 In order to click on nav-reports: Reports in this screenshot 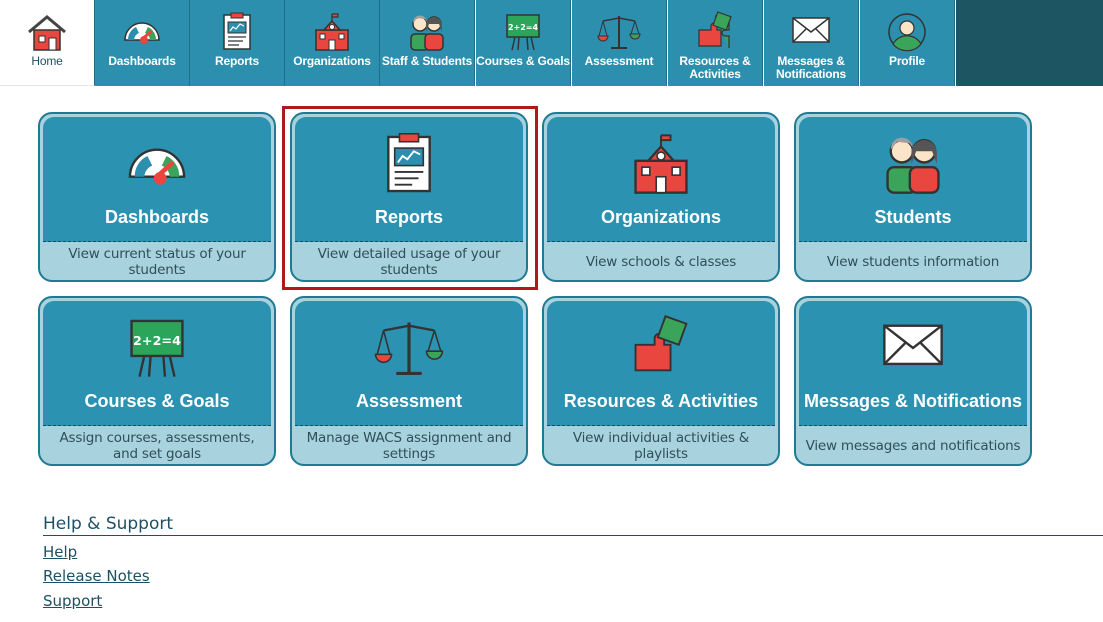, I will do `click(237, 43)`.